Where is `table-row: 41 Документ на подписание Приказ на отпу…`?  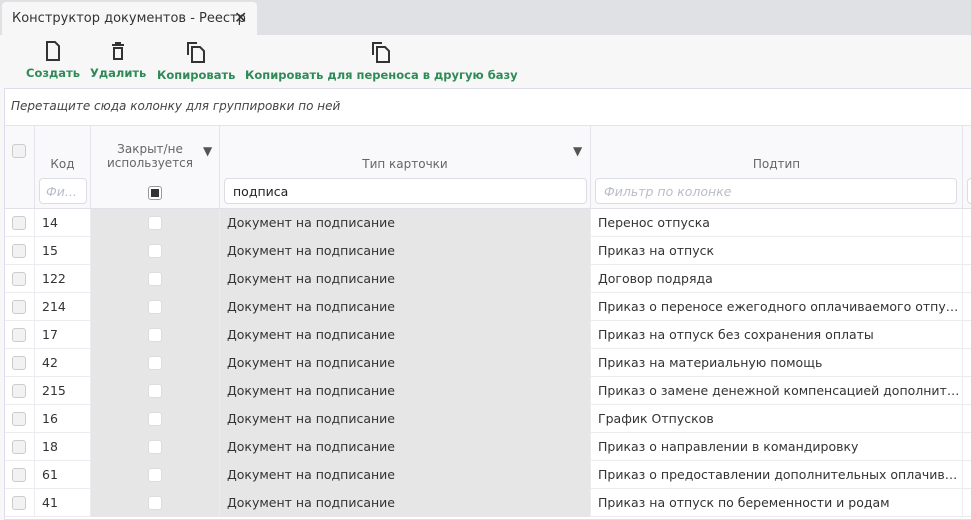 table-row: 41 Документ на подписание Приказ на отпу… is located at coordinates (488, 503).